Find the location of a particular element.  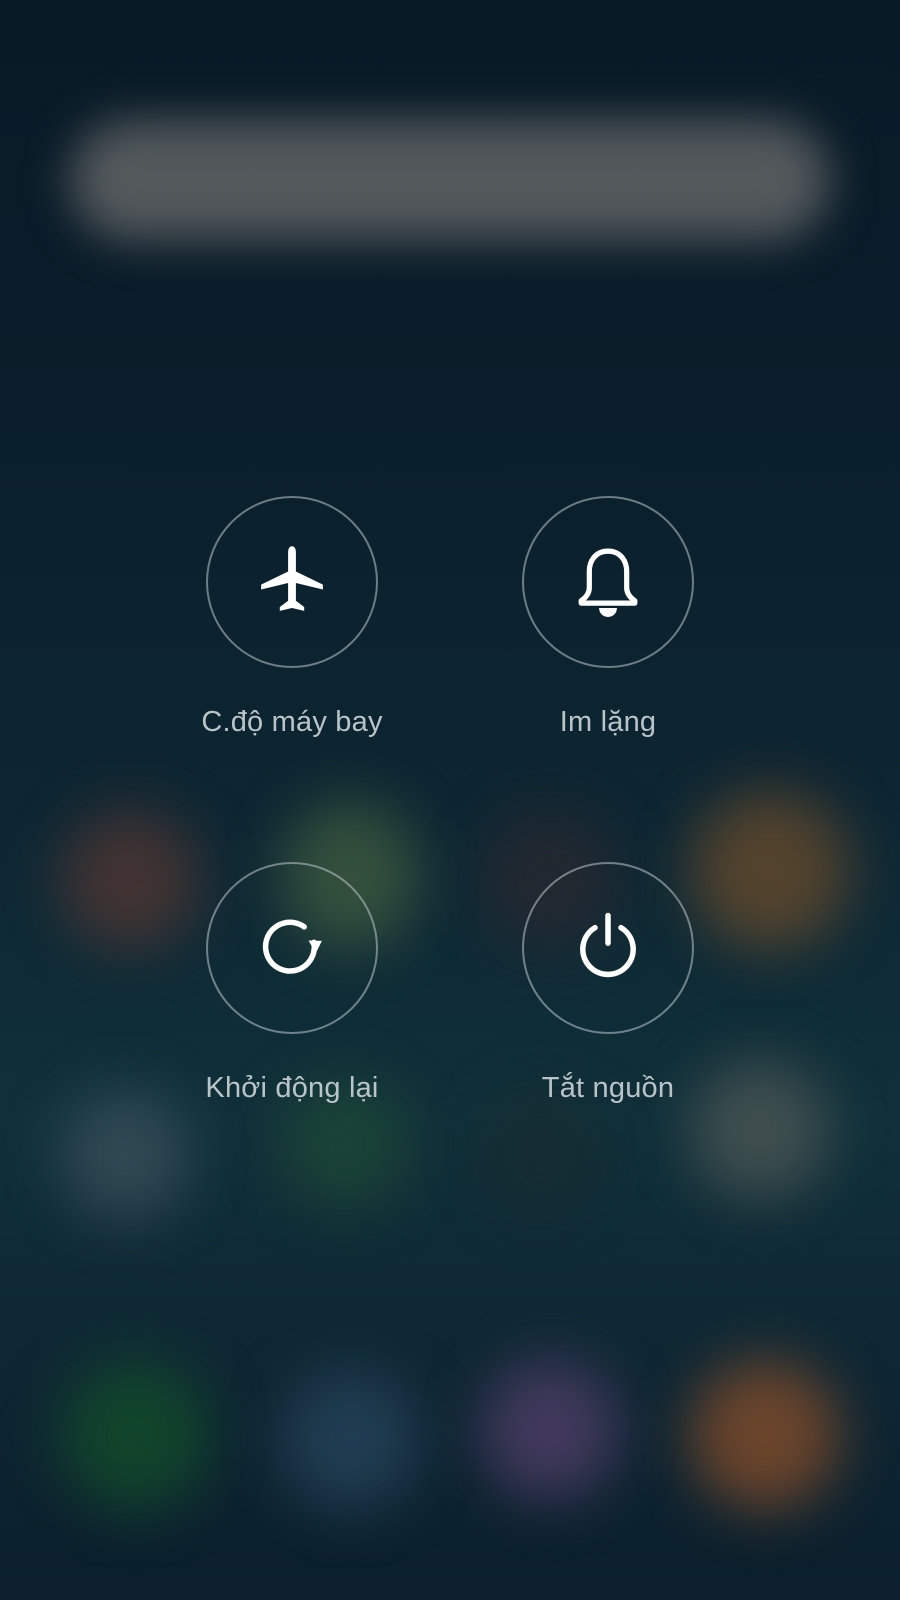

power-off-label: Tắt nguồn is located at coordinates (608, 1088).